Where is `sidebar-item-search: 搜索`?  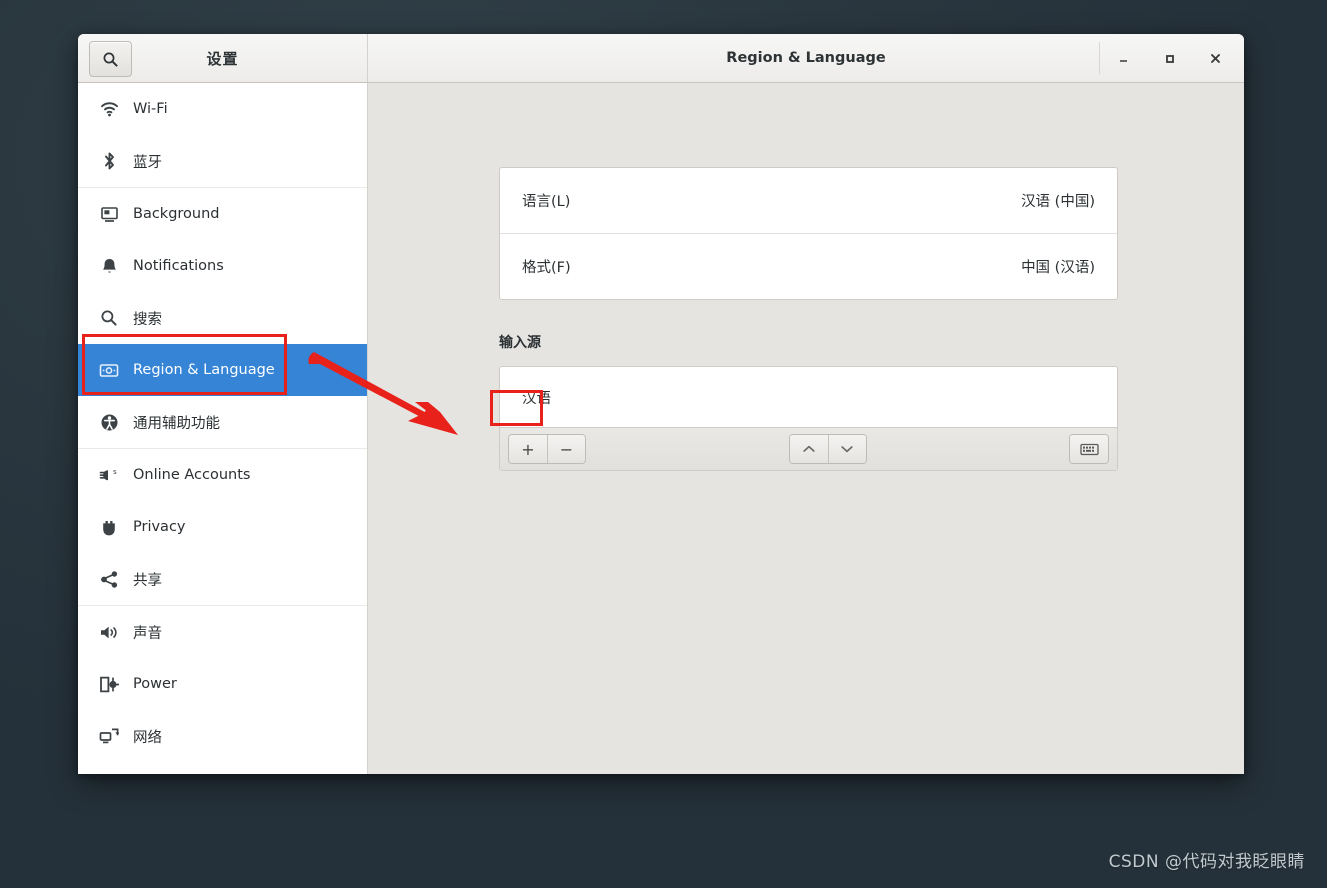
sidebar-item-search: 搜索 is located at coordinates (222, 318).